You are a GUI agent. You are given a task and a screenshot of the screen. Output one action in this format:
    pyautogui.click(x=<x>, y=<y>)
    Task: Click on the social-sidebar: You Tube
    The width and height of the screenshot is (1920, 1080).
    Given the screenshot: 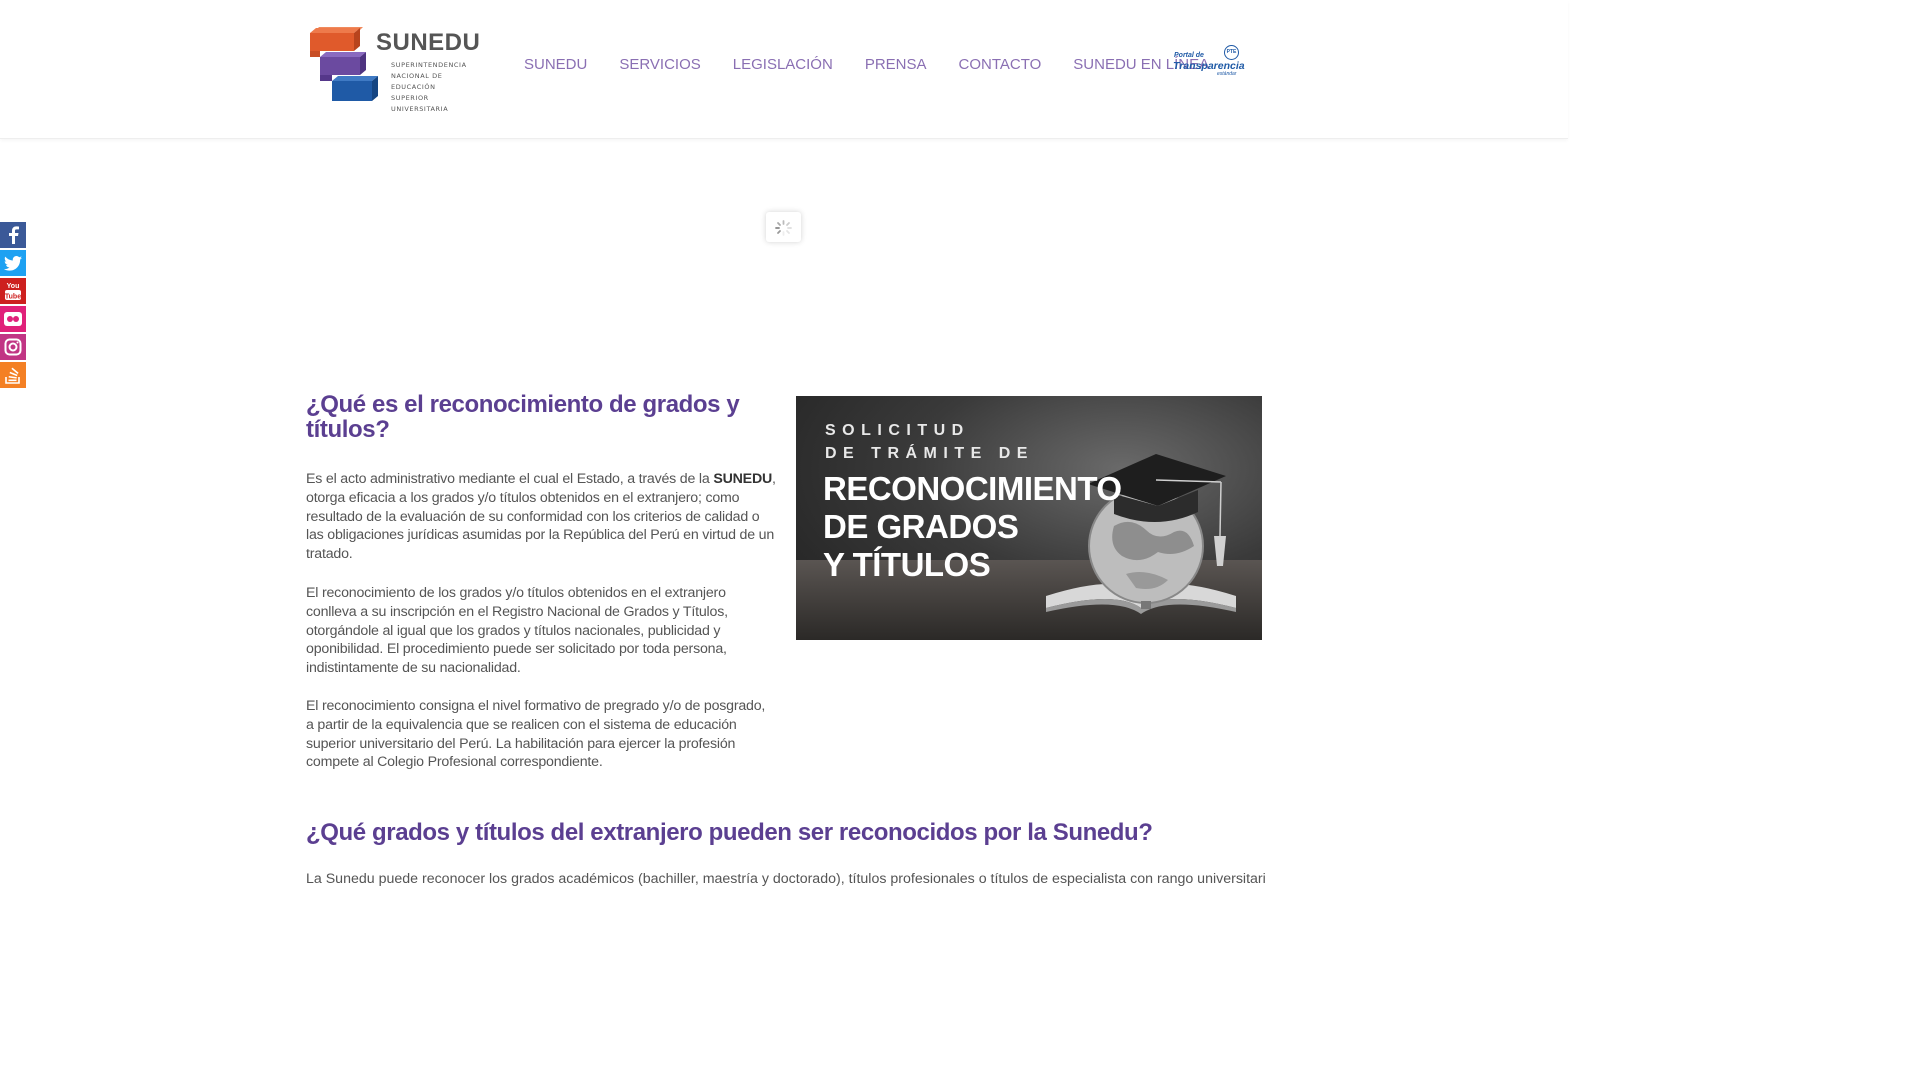 What is the action you would take?
    pyautogui.click(x=13, y=306)
    